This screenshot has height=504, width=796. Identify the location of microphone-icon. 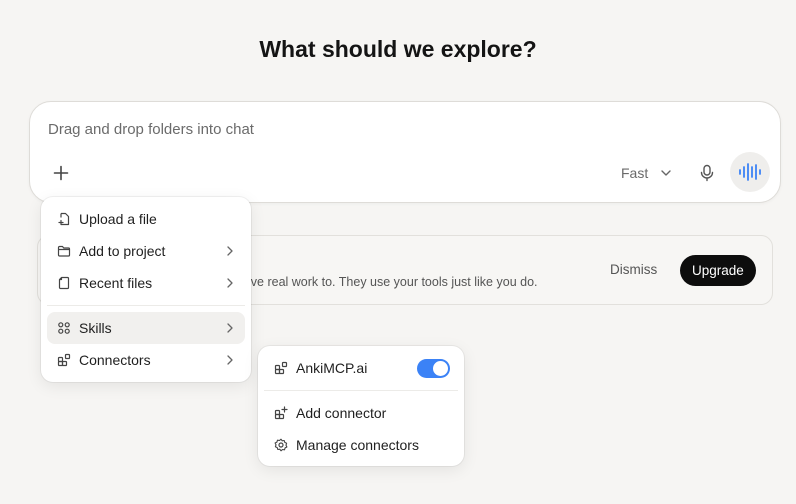
(707, 173).